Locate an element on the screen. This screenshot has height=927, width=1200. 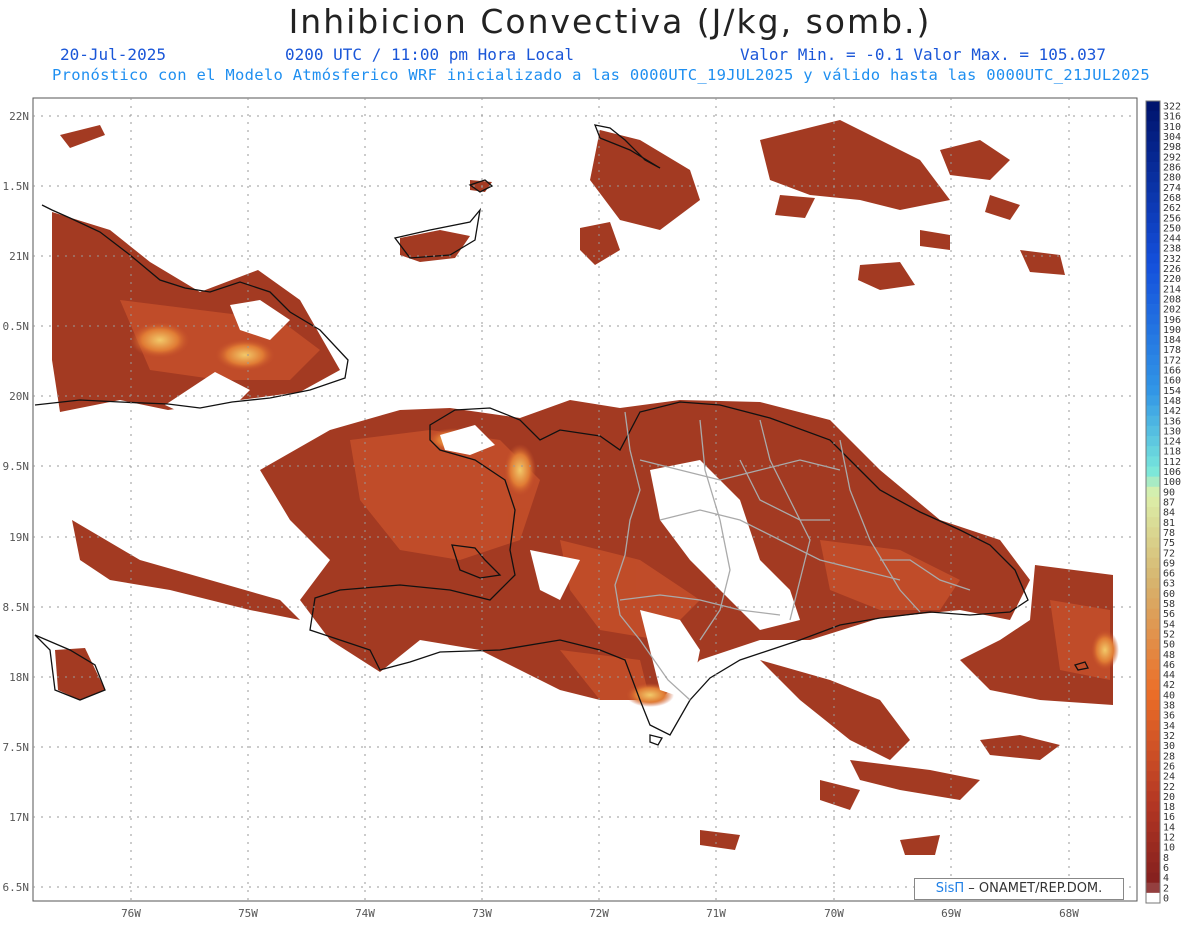
credit-text: – ONAMET/REP.DOM. is located at coordinates (1035, 888).